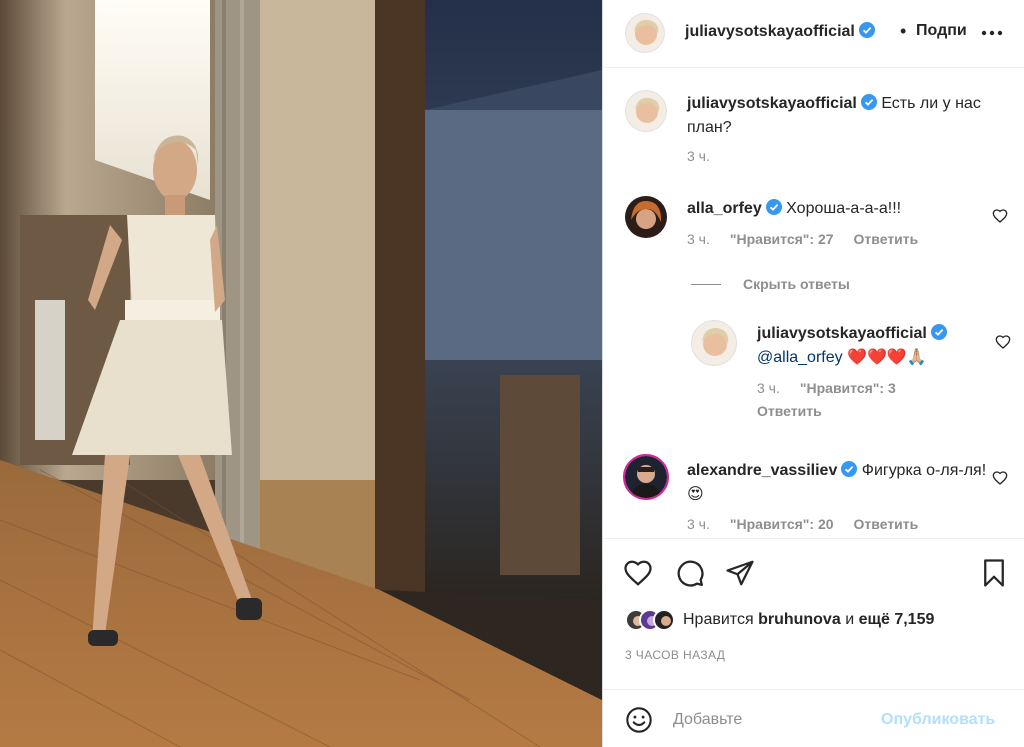  I want to click on post-header: juliavysotskayaofficial • Подписаться, so click(813, 34).